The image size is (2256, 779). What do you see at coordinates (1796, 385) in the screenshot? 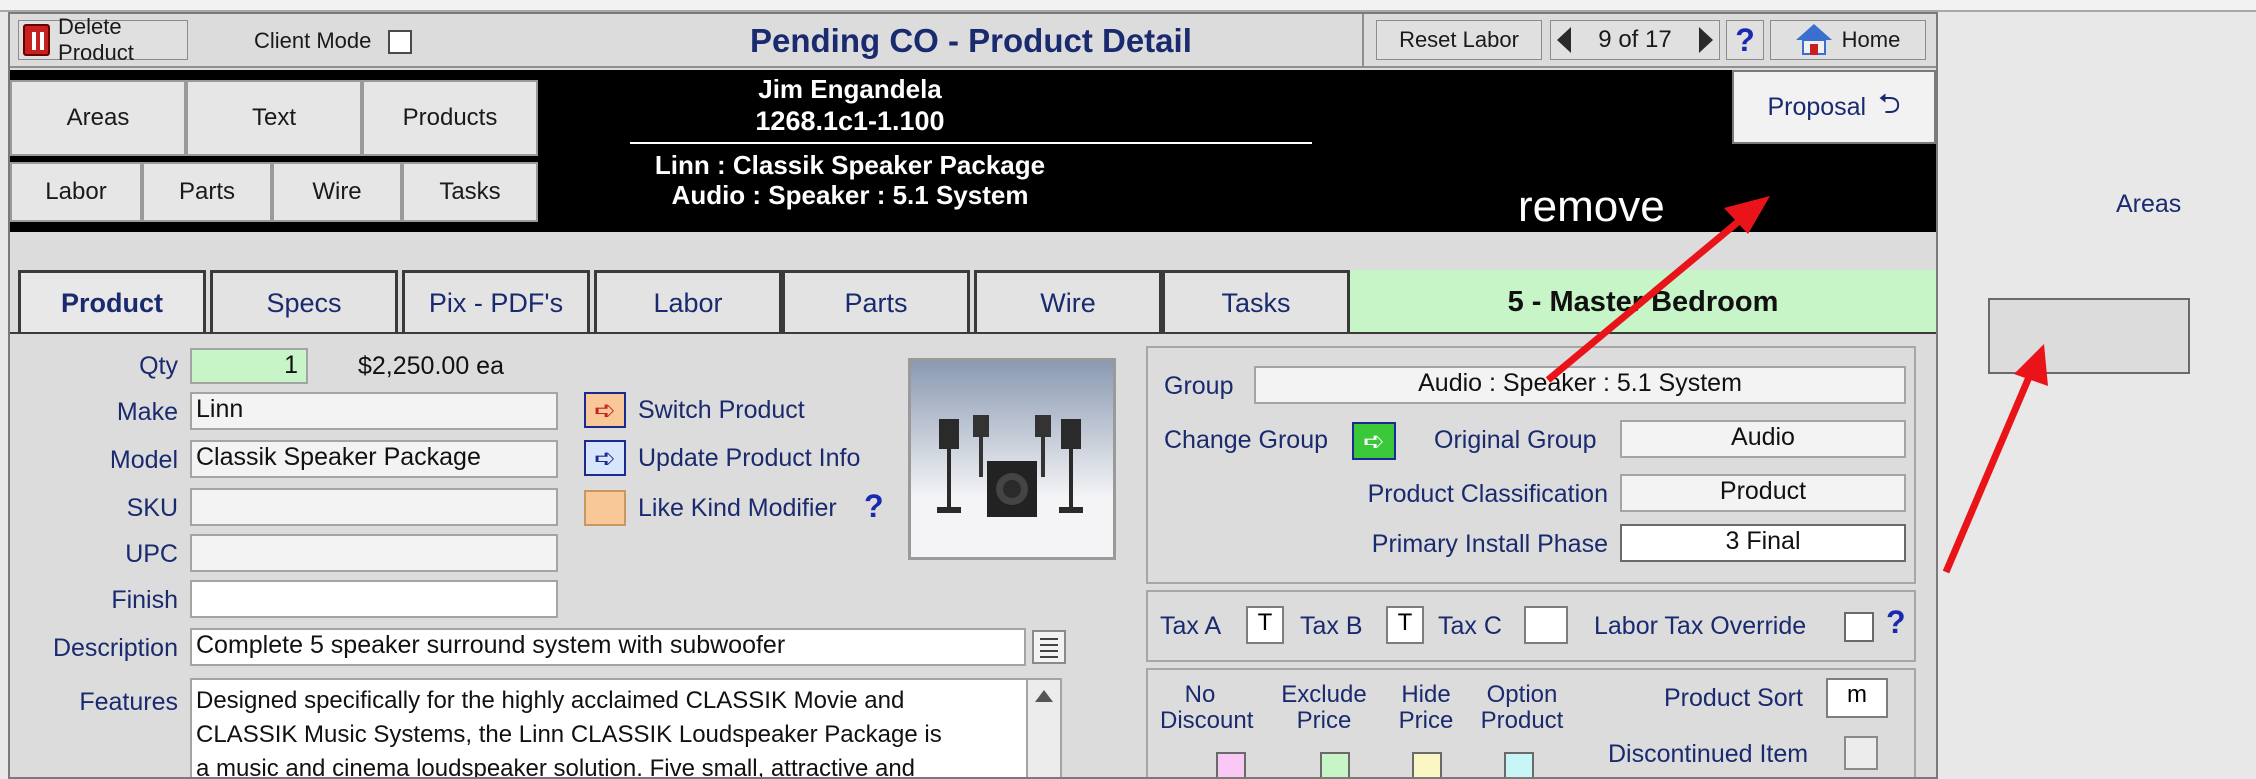
I see `annotation-overlay` at bounding box center [1796, 385].